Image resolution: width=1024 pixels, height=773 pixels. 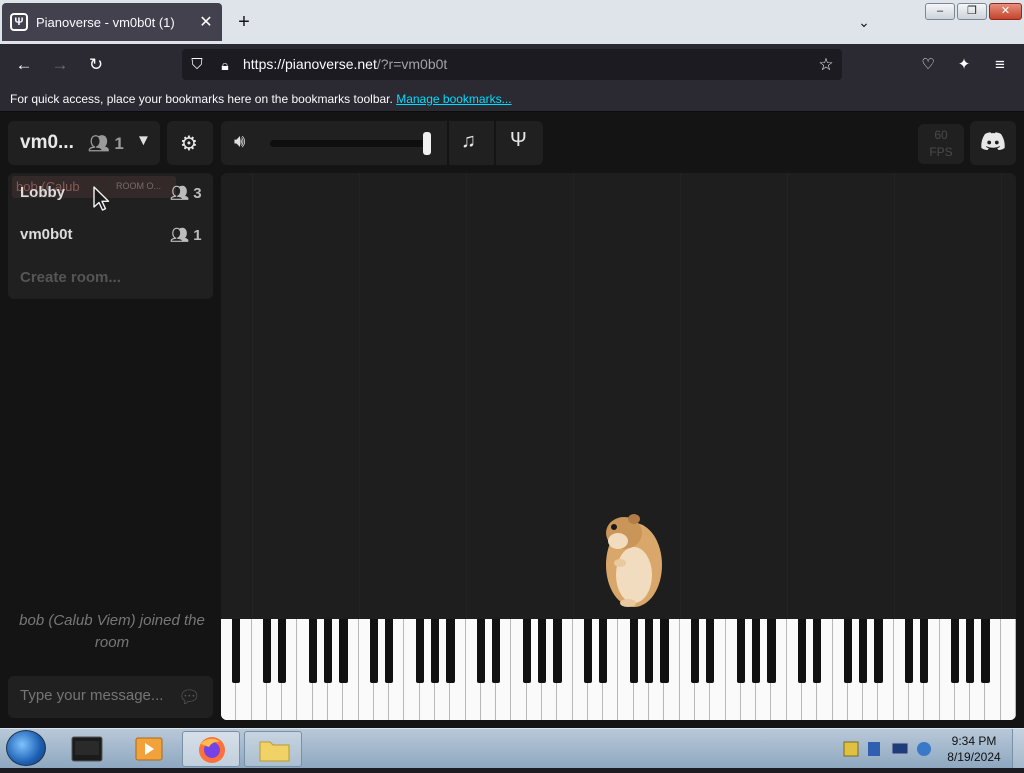 I want to click on window-restore-button: ❐, so click(x=972, y=11).